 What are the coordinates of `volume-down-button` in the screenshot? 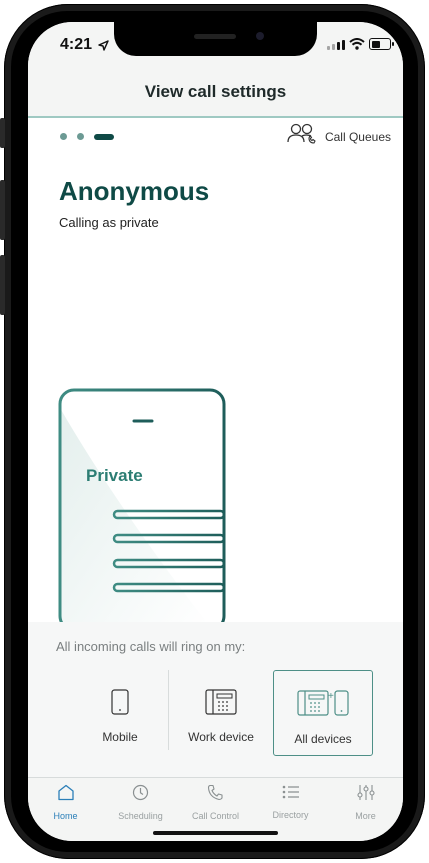 It's located at (2, 285).